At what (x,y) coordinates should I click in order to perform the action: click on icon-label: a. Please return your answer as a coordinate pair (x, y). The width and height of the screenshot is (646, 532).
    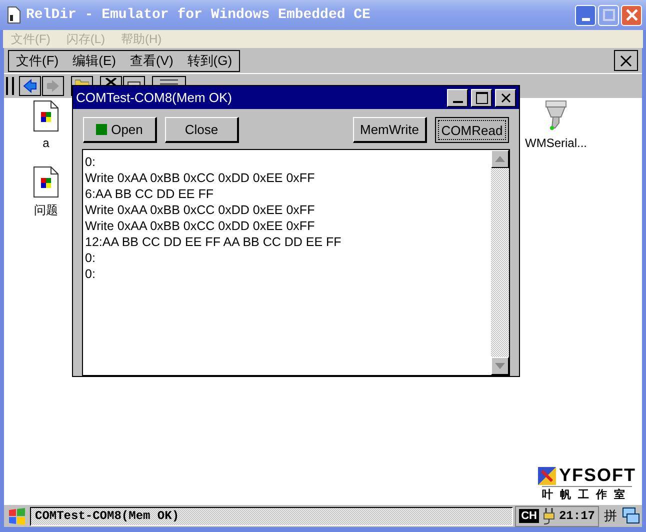
    Looking at the image, I should click on (46, 143).